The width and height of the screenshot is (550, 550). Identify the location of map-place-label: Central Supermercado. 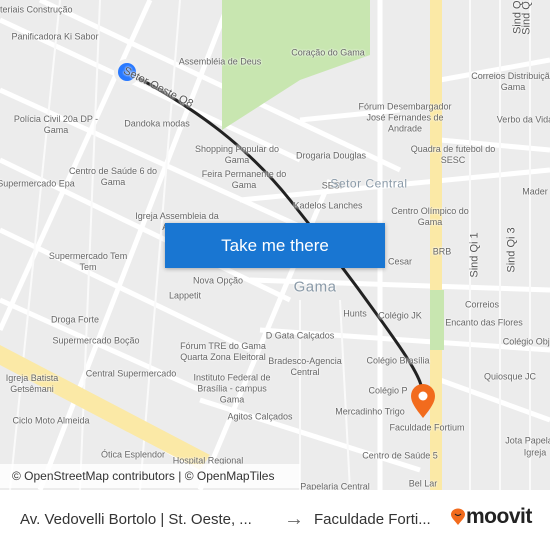
(131, 373).